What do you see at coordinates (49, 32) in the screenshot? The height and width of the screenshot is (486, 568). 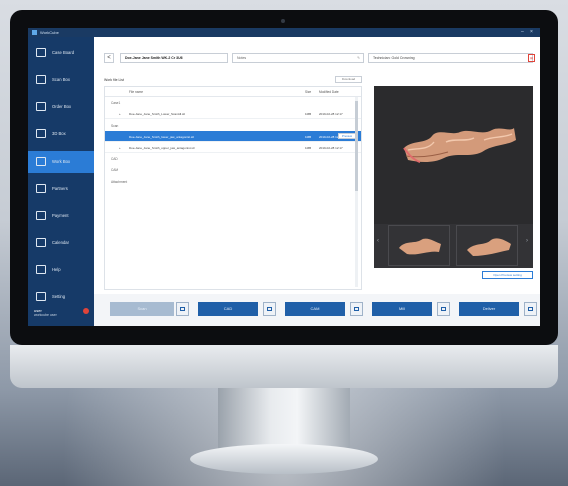 I see `app-title: WorkCube` at bounding box center [49, 32].